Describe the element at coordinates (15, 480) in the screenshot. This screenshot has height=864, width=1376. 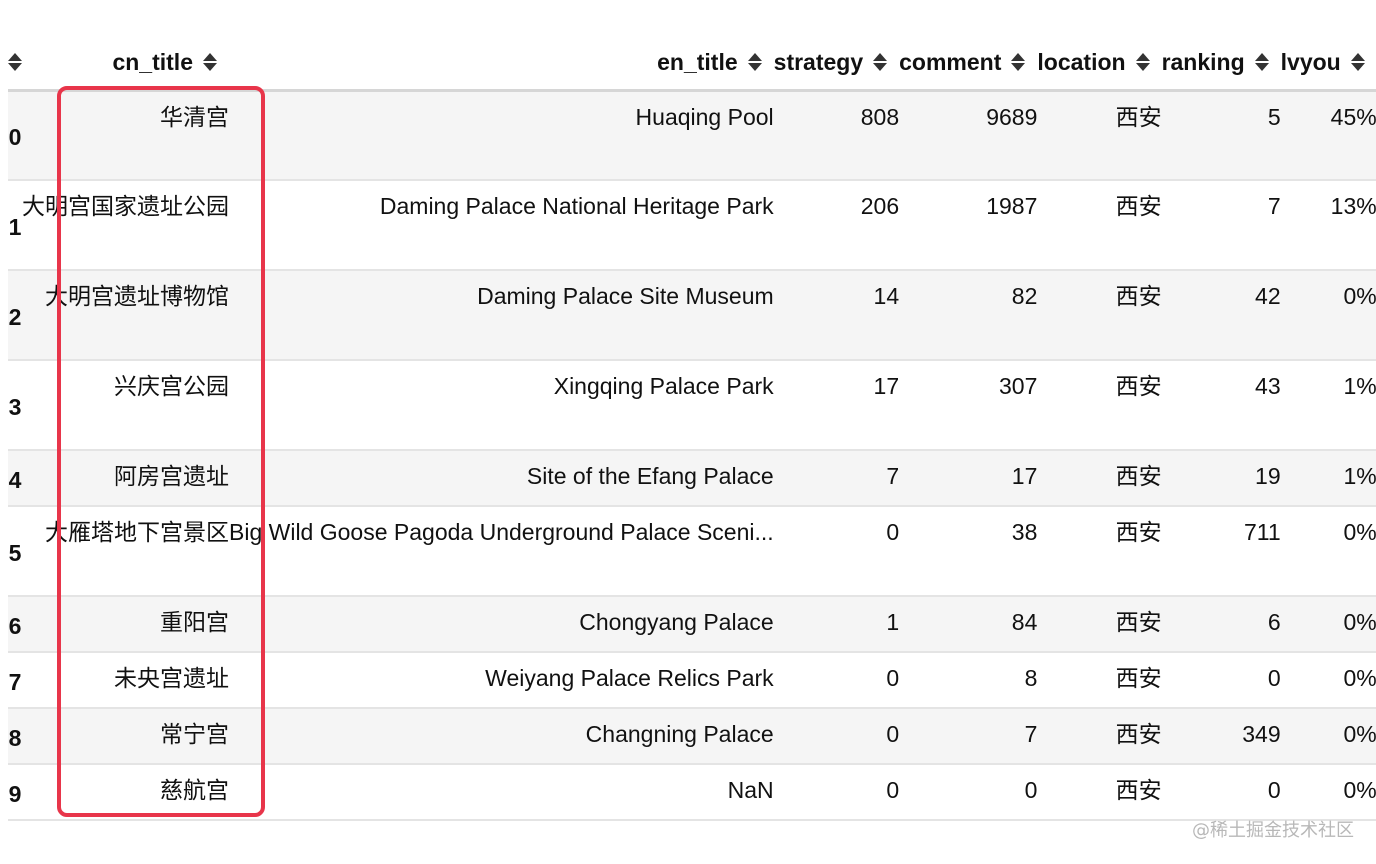
I see `row-index: 4` at that location.